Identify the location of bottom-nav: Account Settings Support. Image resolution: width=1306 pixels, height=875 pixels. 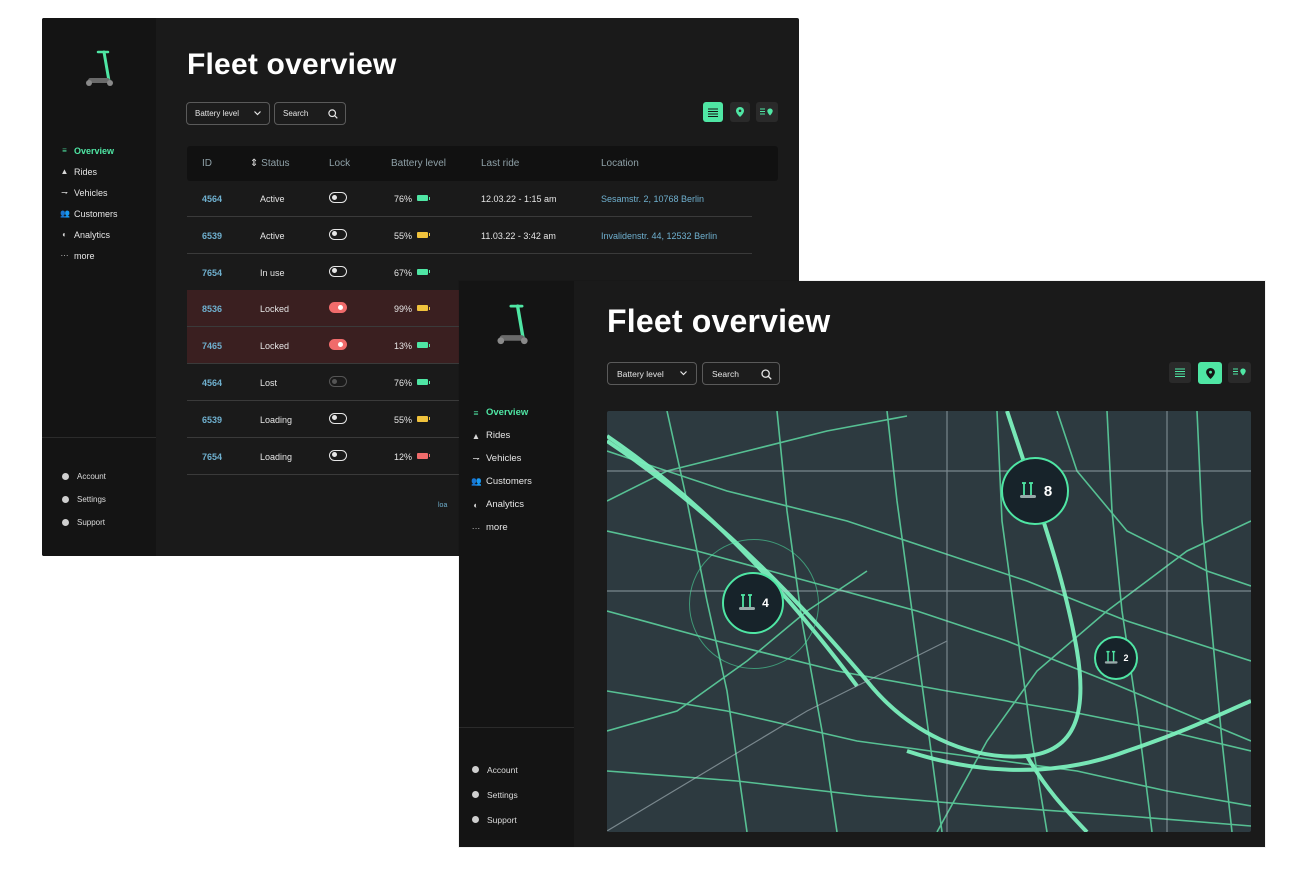
(495, 794).